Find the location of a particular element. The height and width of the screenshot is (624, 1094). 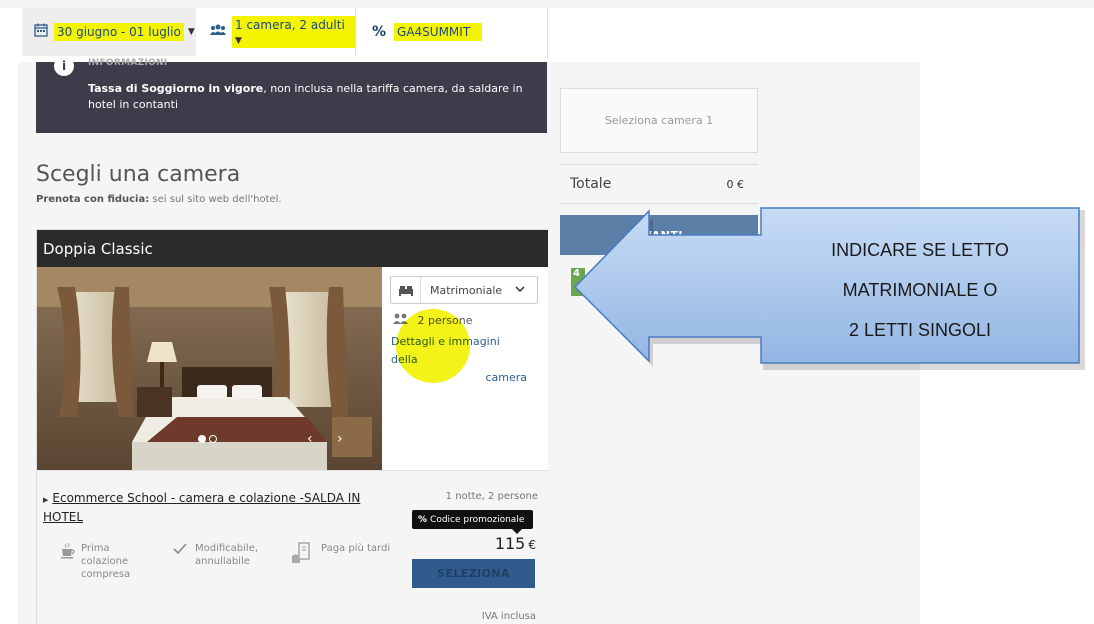

promo-code-tooltip: % Codice promozionale is located at coordinates (472, 519).